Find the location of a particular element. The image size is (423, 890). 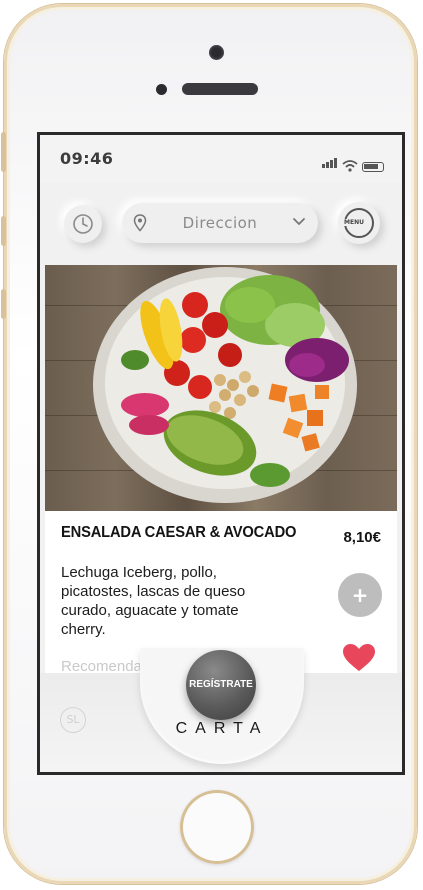

wifi-icon is located at coordinates (350, 166).